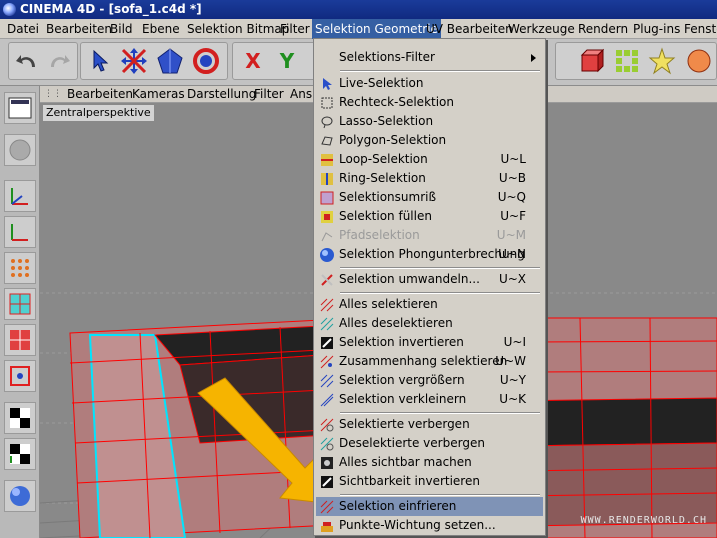 This screenshot has height=538, width=717. I want to click on menu-separator, so click(440, 413).